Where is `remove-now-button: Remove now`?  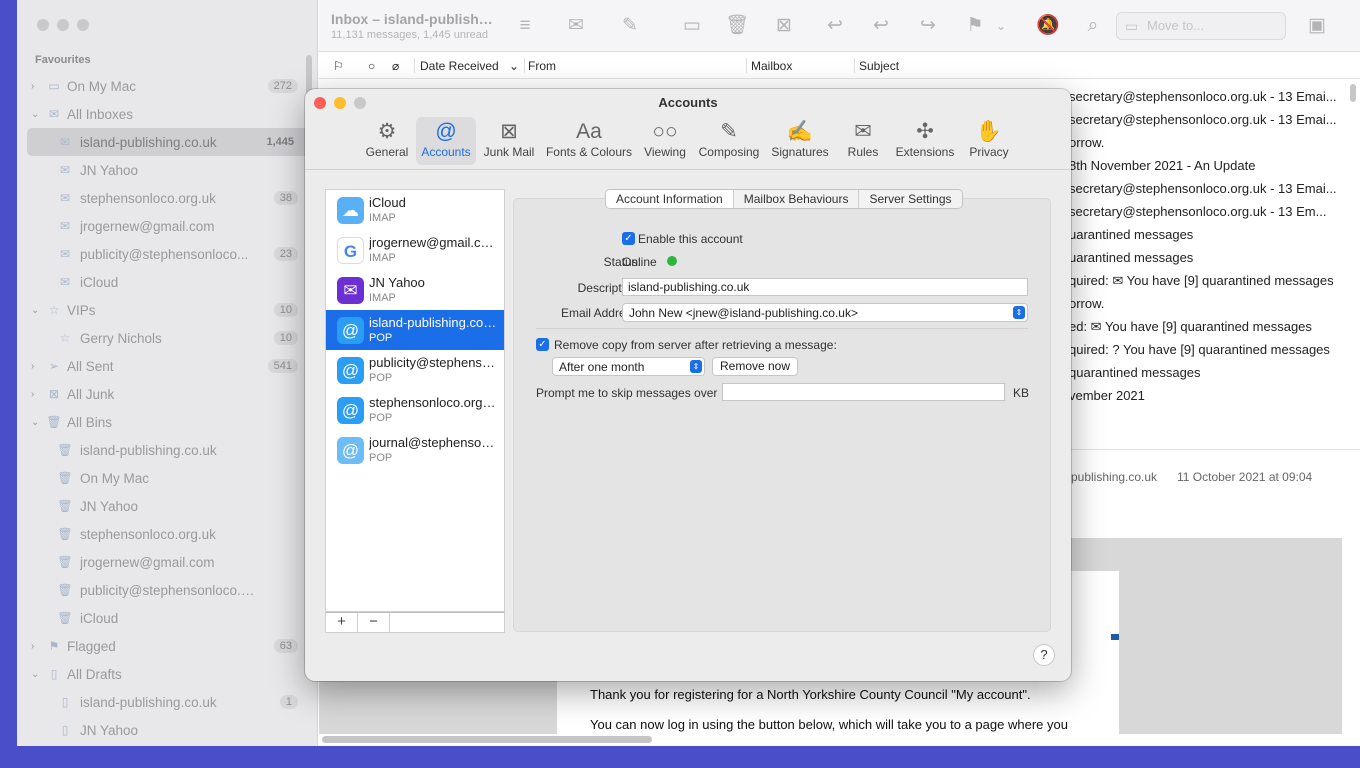 remove-now-button: Remove now is located at coordinates (755, 366).